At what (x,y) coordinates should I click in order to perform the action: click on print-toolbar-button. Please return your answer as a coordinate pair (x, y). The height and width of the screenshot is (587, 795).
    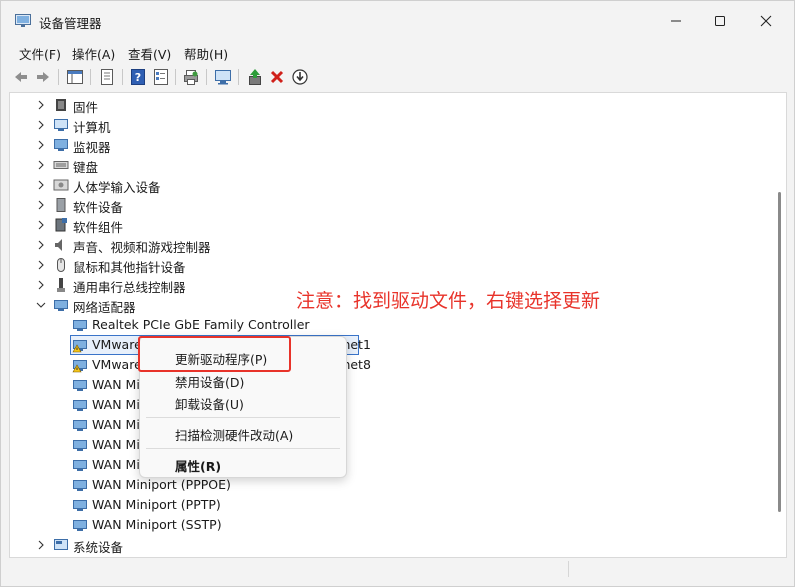
    Looking at the image, I should click on (191, 77).